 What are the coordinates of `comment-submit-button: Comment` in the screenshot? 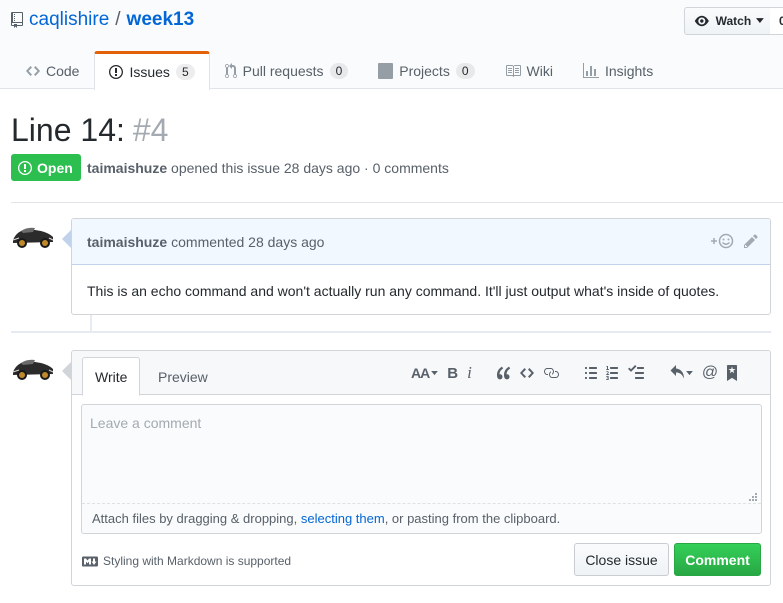 It's located at (717, 559).